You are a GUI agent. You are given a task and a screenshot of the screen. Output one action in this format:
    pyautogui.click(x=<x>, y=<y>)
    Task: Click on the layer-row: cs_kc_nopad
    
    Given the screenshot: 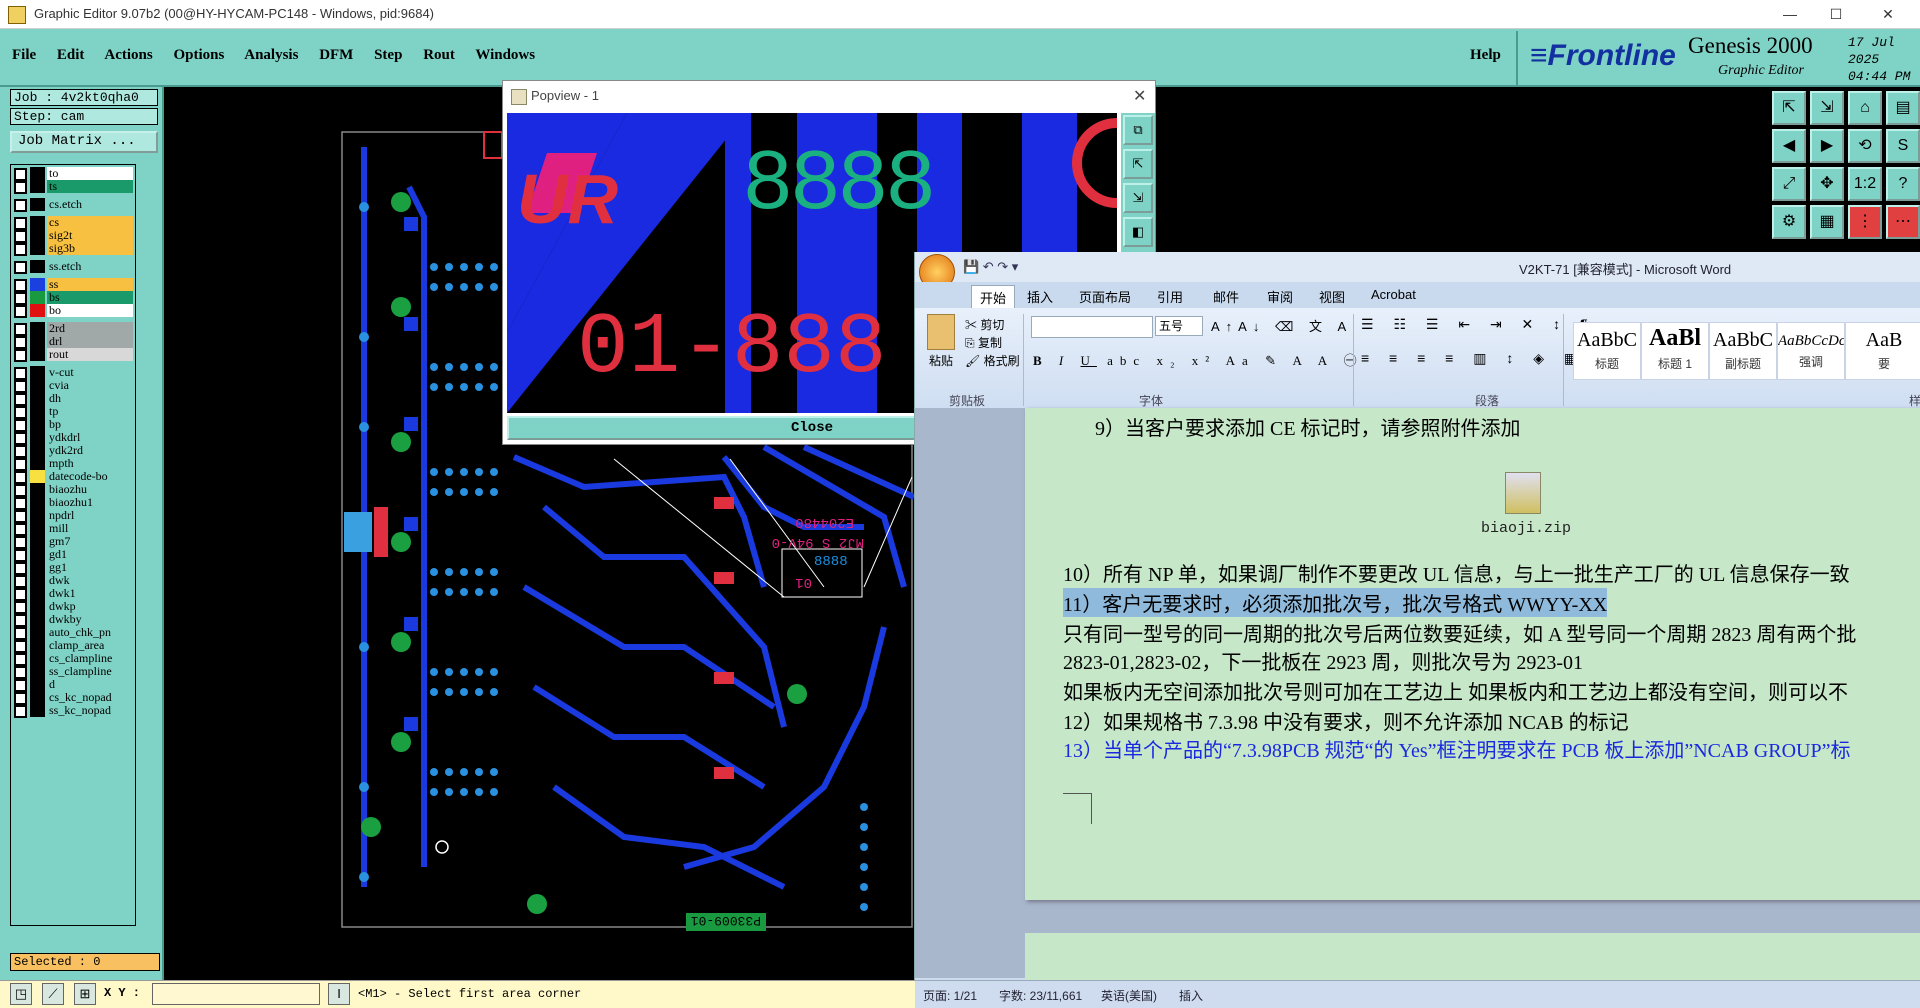 What is the action you would take?
    pyautogui.click(x=73, y=698)
    